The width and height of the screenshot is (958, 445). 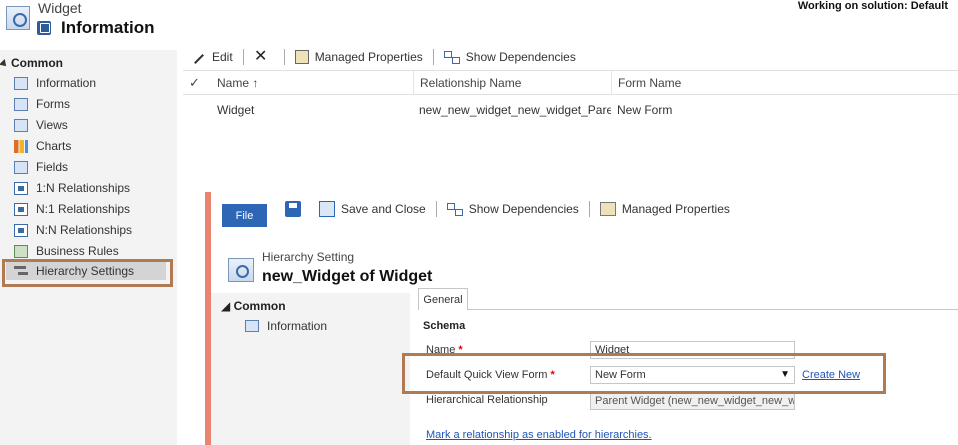 I want to click on cell-form-name: New Form, so click(x=645, y=110).